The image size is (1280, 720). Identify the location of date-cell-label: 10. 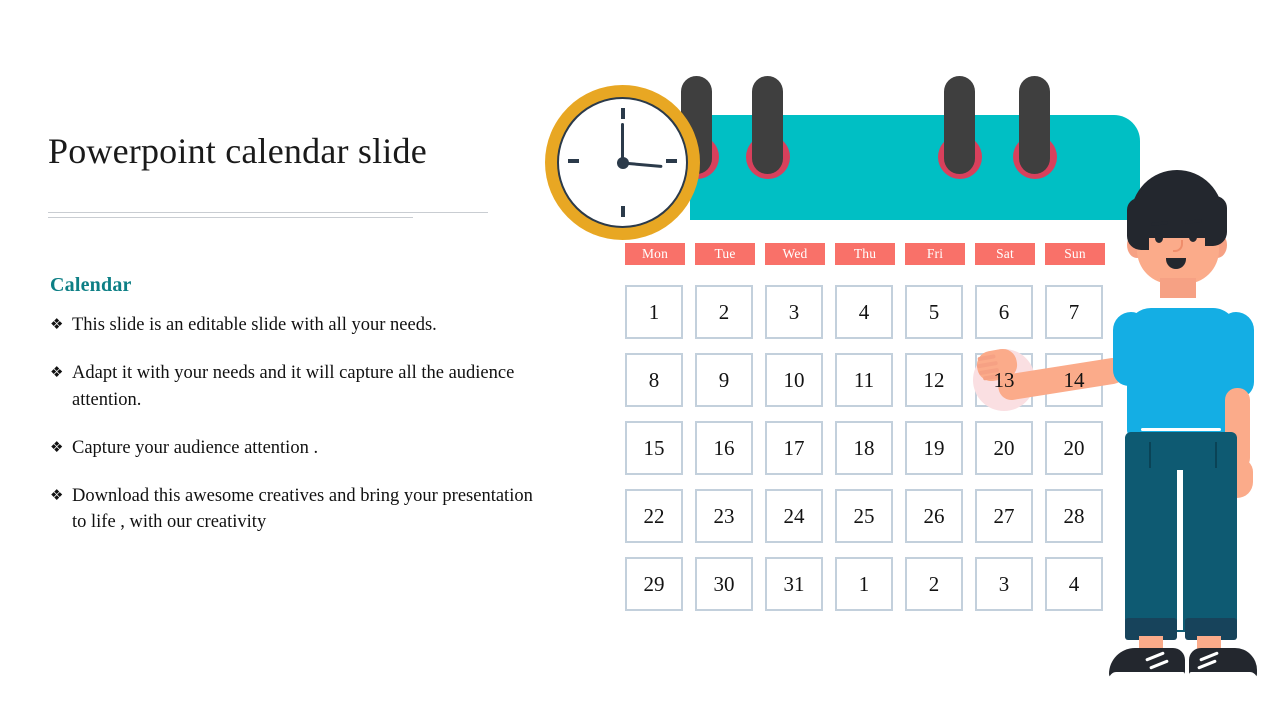
(794, 379).